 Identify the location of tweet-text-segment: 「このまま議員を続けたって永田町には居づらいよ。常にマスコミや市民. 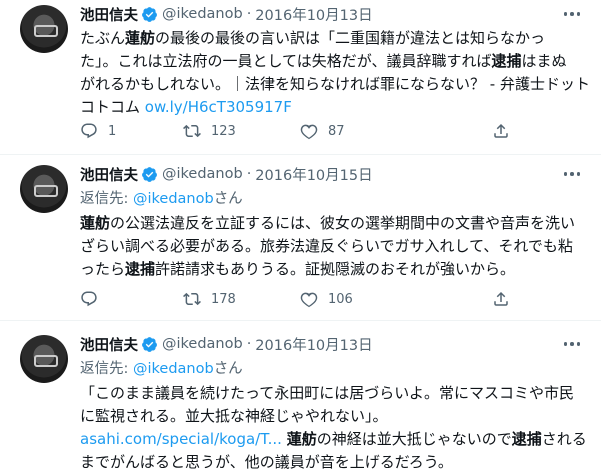
(327, 393).